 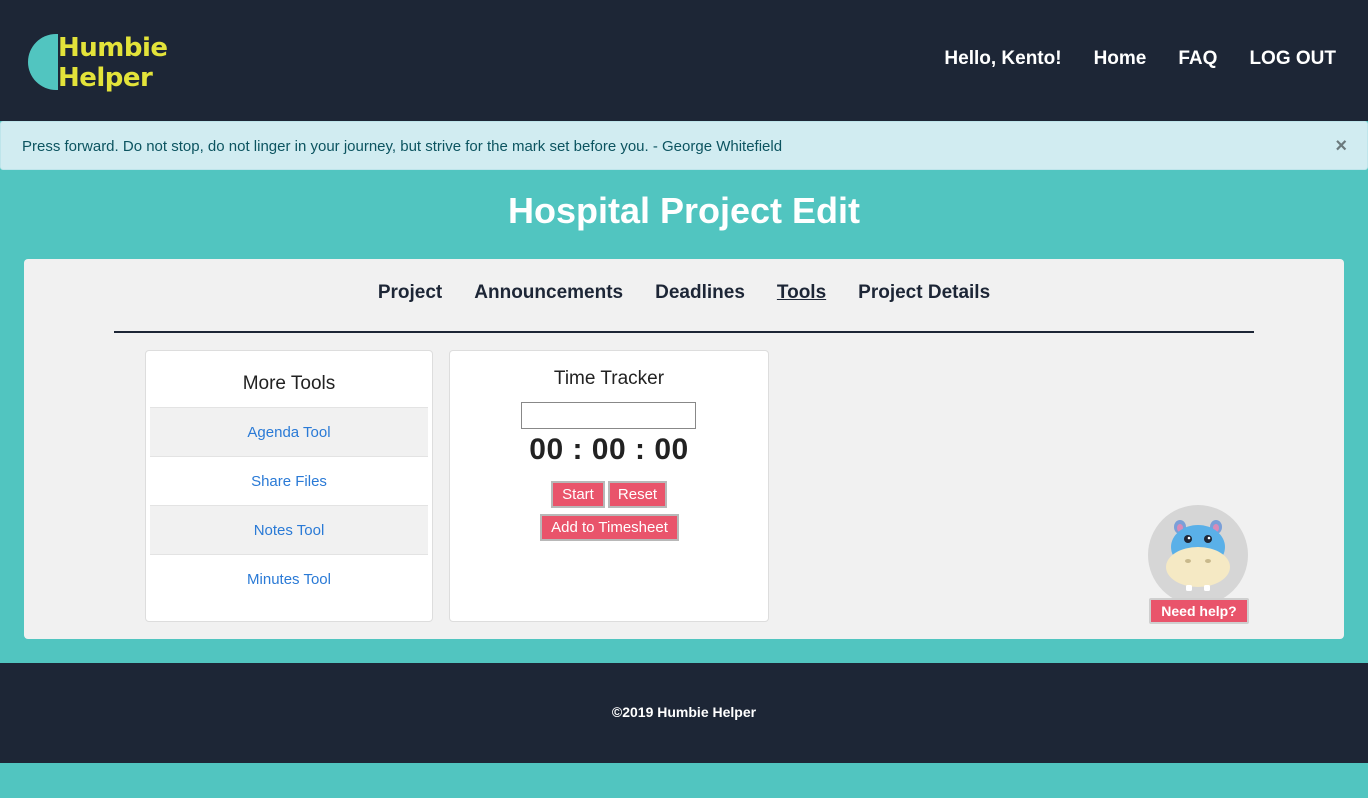 I want to click on time-tracker-input, so click(x=608, y=415).